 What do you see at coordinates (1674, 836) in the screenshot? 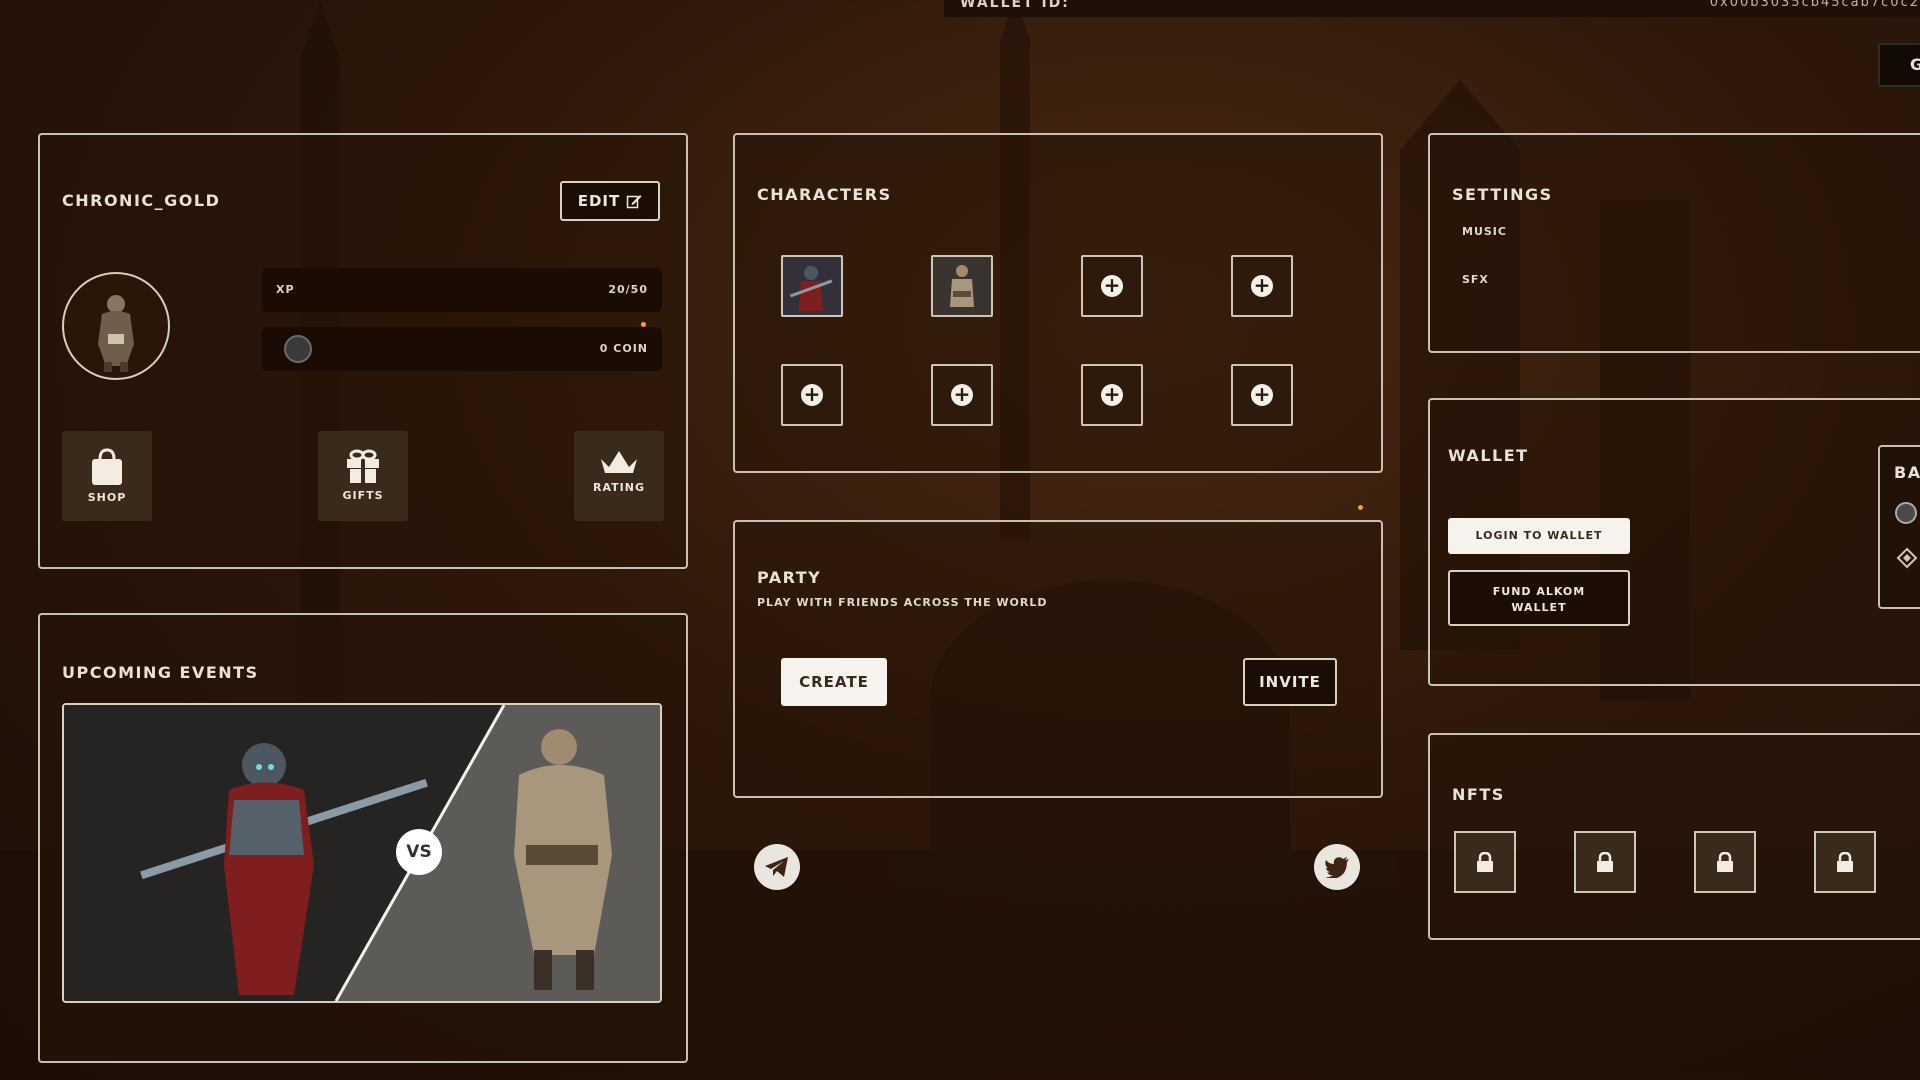
I see `nfts-panel: NFTS` at bounding box center [1674, 836].